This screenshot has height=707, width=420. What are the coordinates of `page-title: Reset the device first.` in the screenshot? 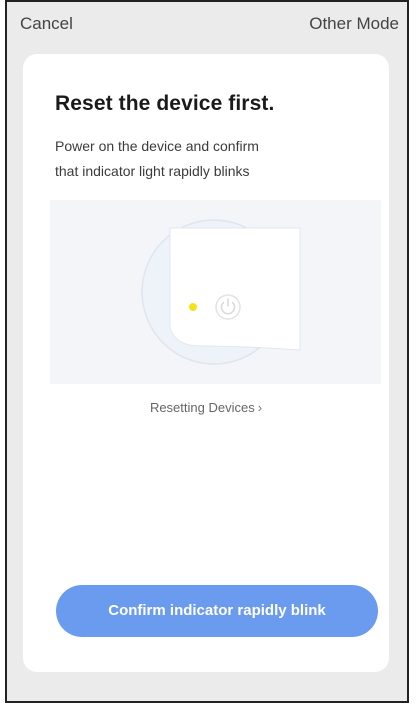 It's located at (165, 103).